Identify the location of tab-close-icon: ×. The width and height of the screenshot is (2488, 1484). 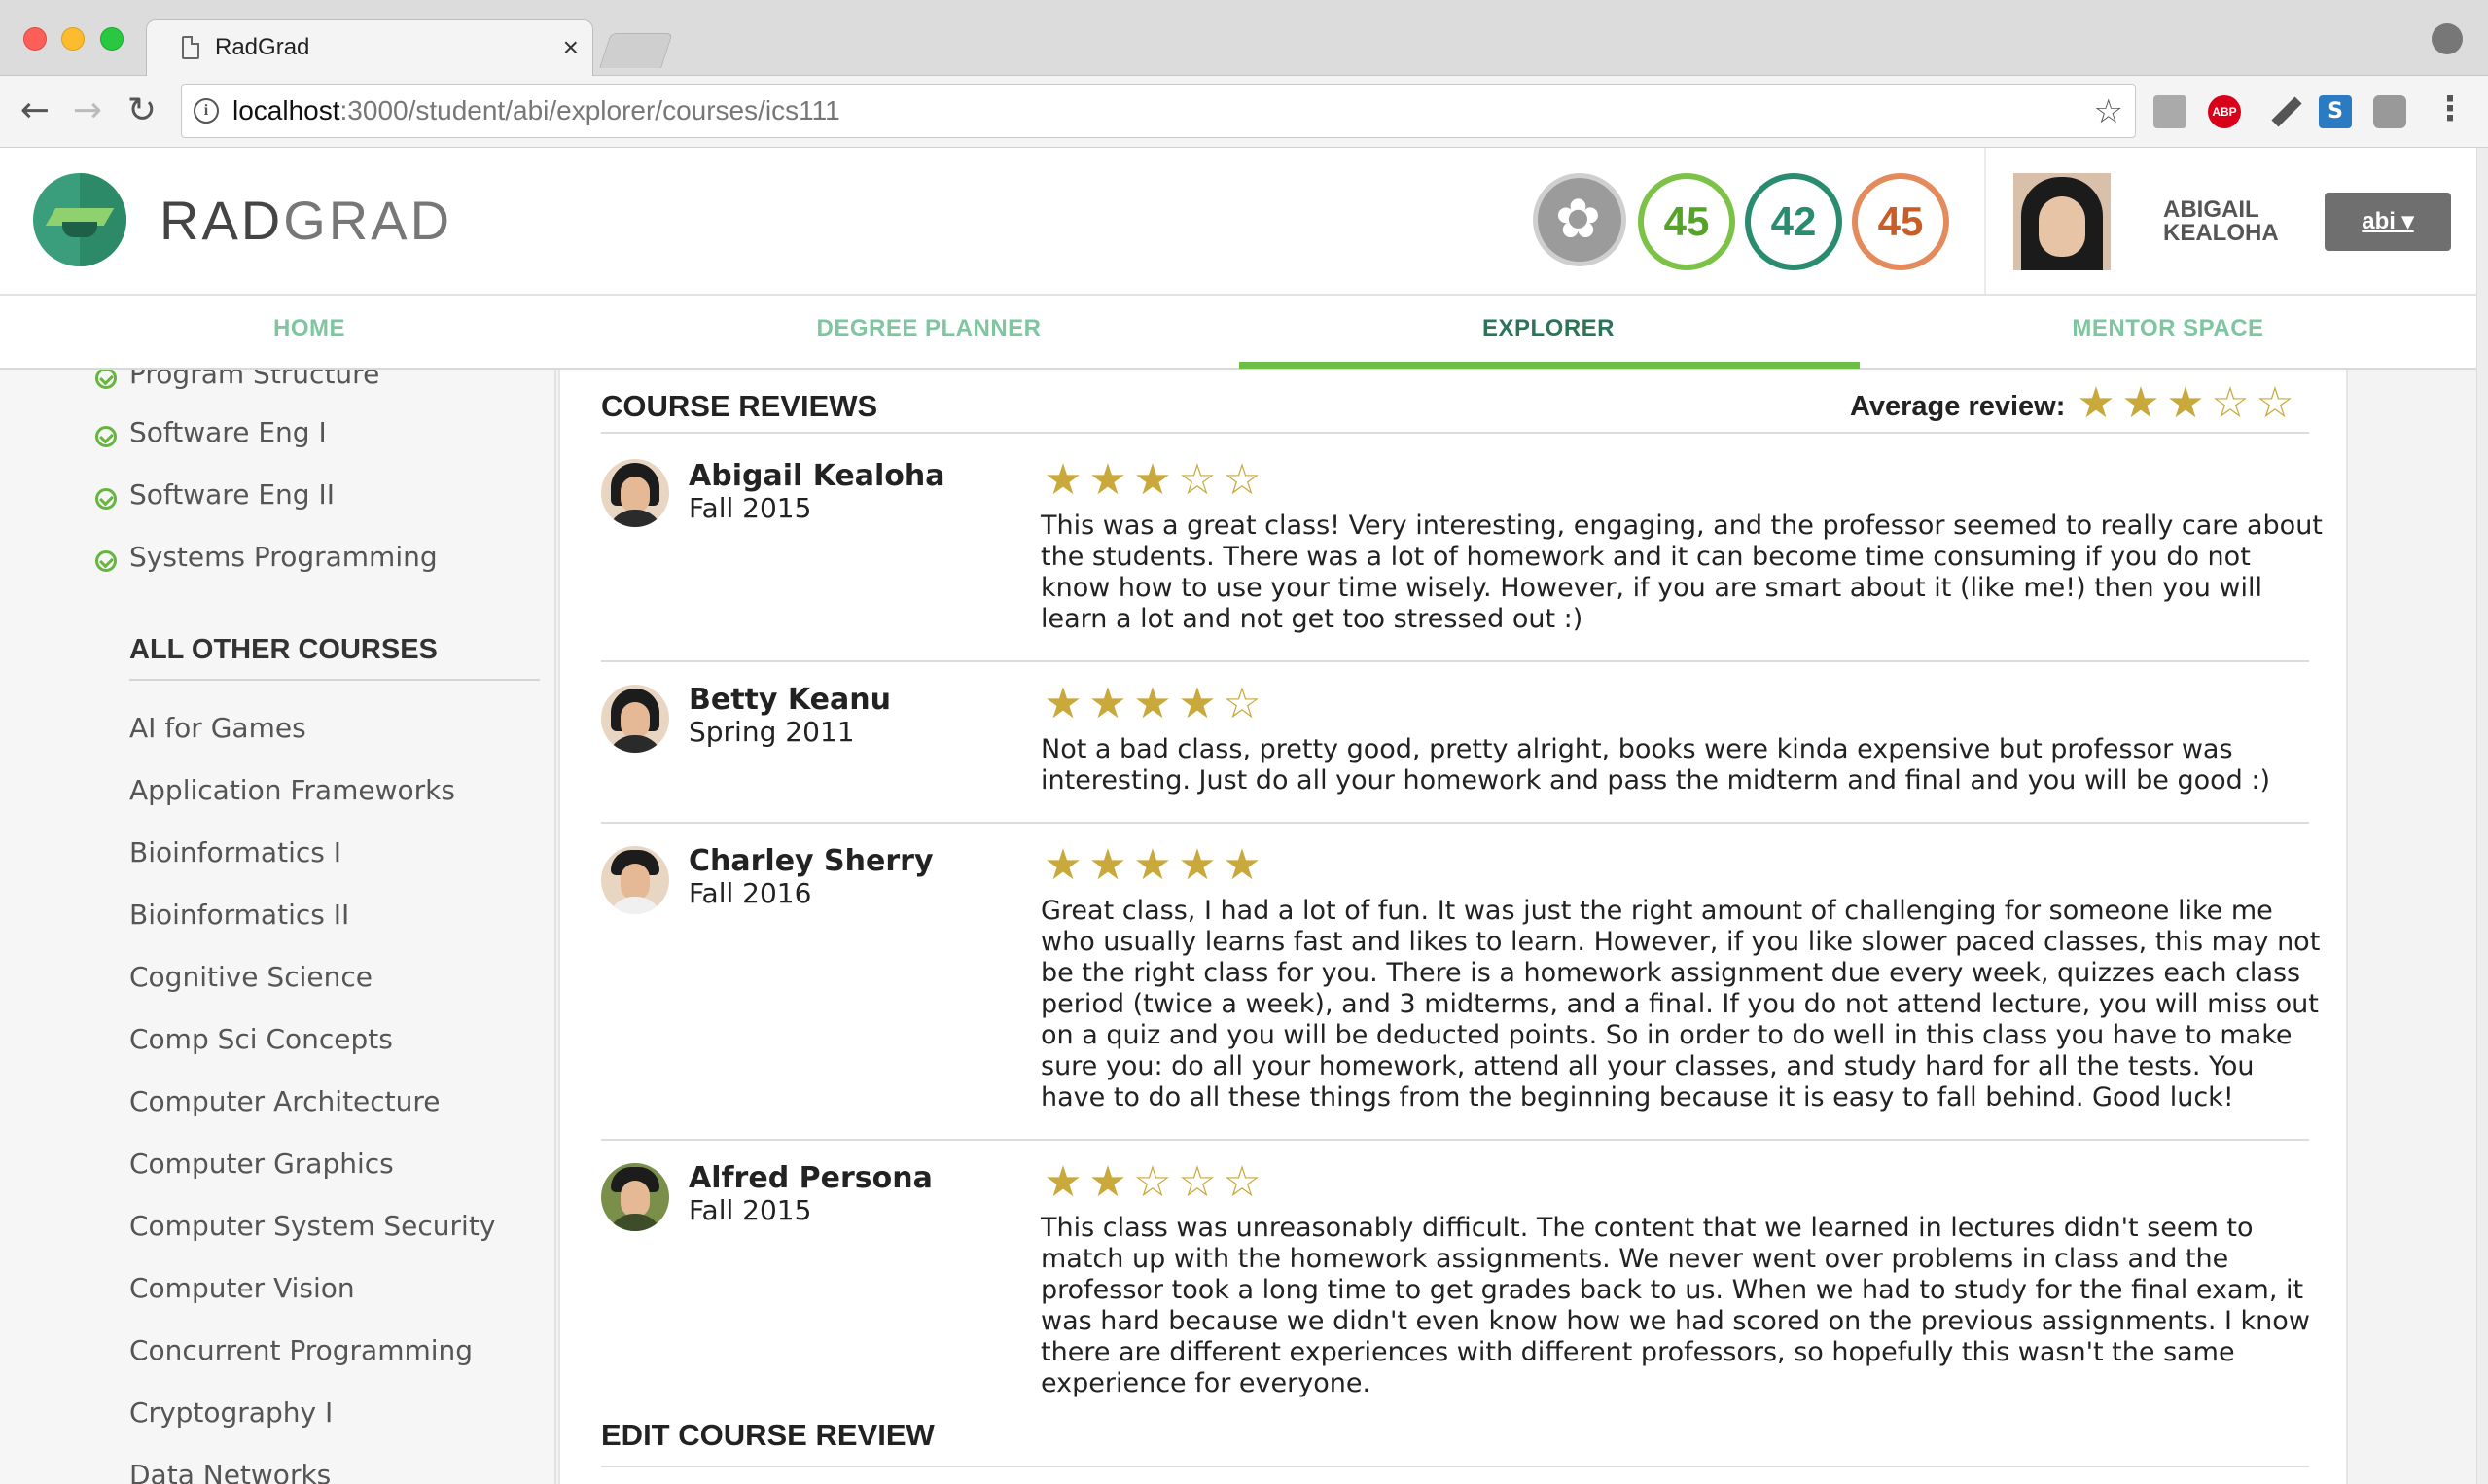
(571, 48).